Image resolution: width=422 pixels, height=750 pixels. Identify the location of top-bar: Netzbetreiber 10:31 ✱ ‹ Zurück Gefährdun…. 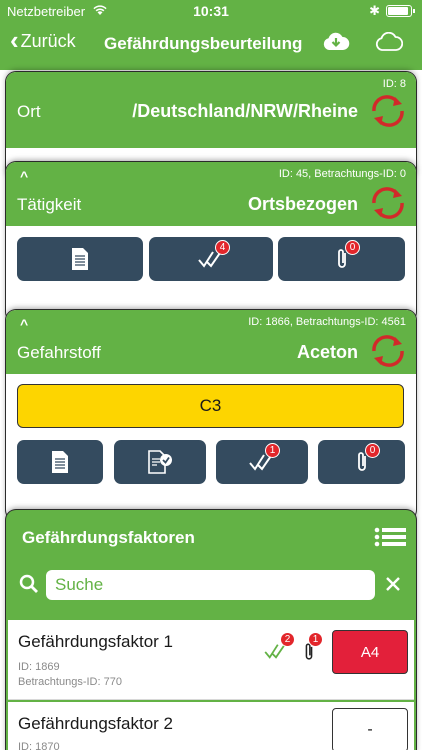
(211, 35).